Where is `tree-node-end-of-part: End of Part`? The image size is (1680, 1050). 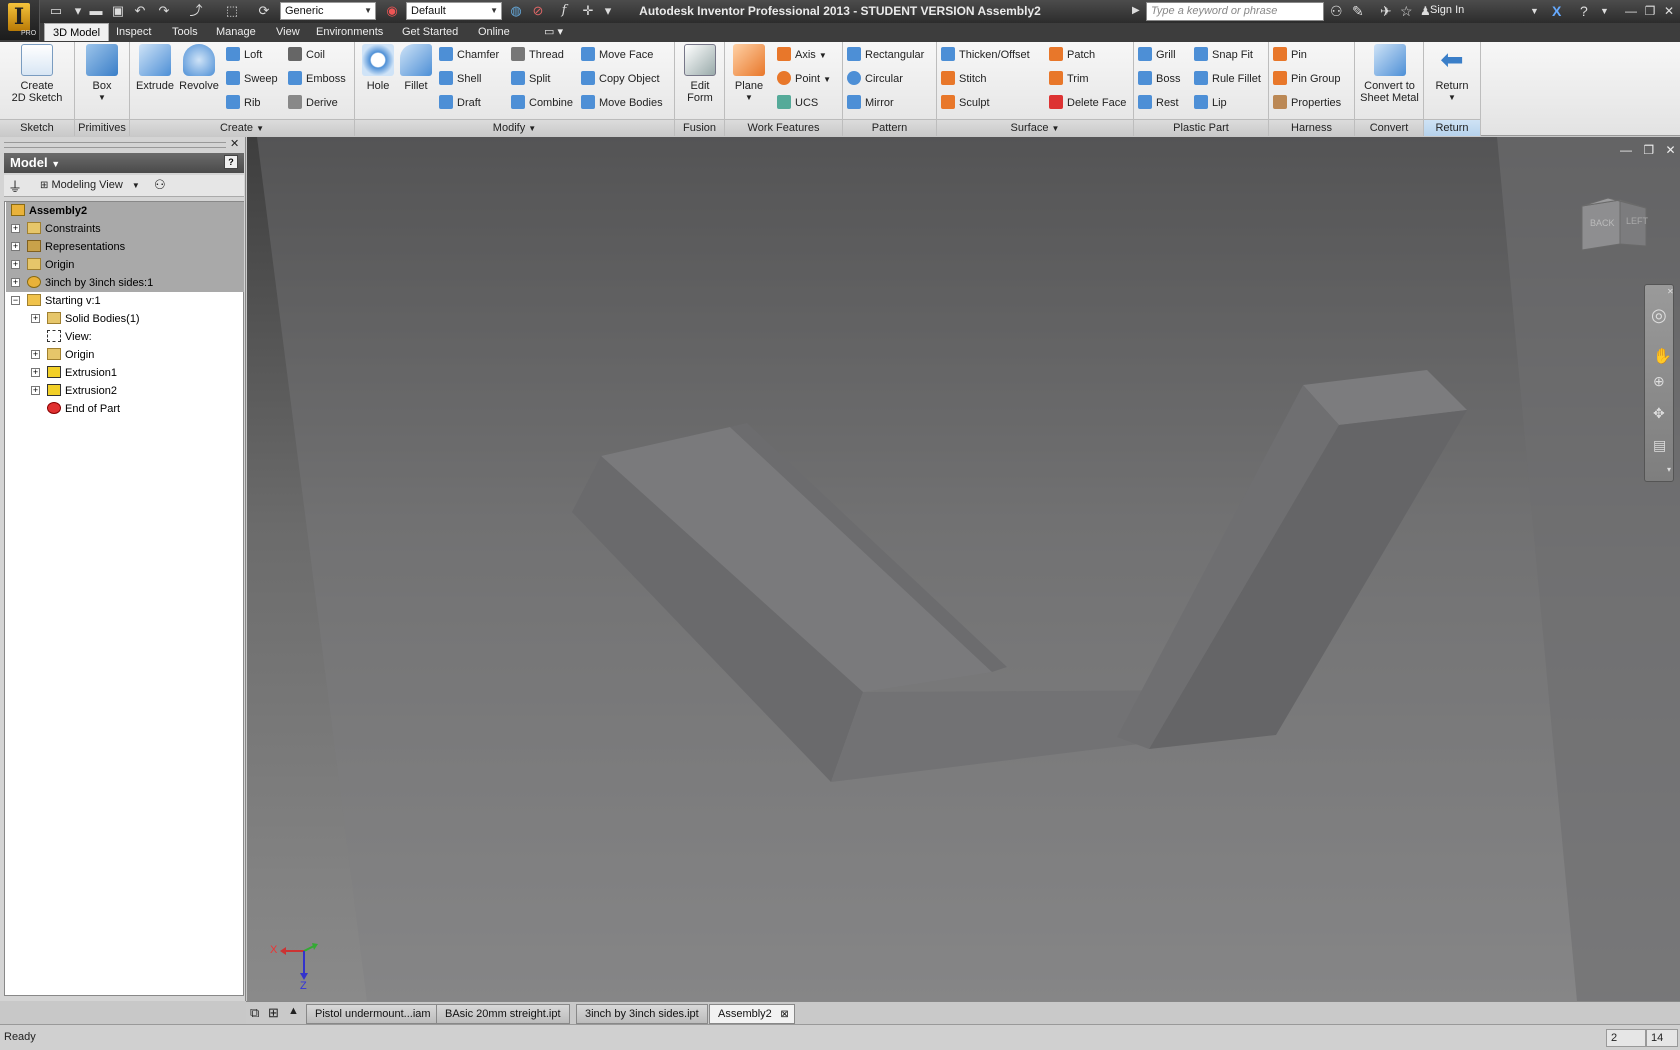
tree-node-end-of-part: End of Part is located at coordinates (83, 409).